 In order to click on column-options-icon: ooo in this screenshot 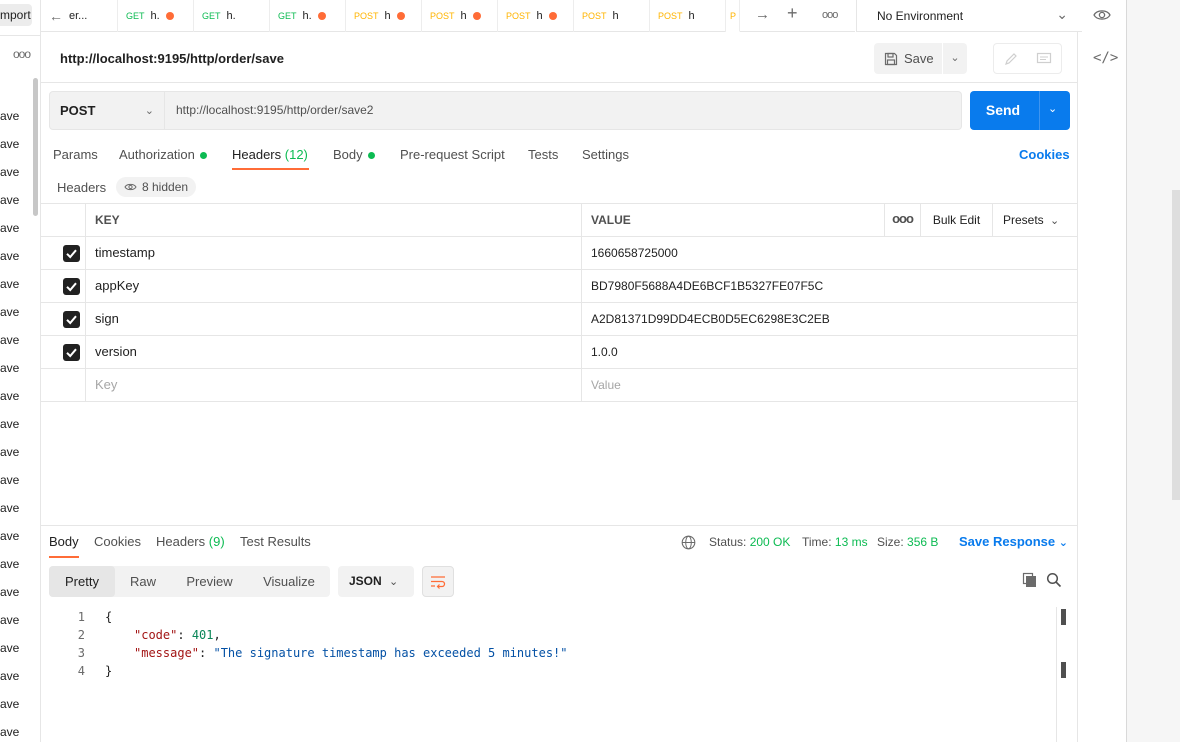, I will do `click(903, 220)`.